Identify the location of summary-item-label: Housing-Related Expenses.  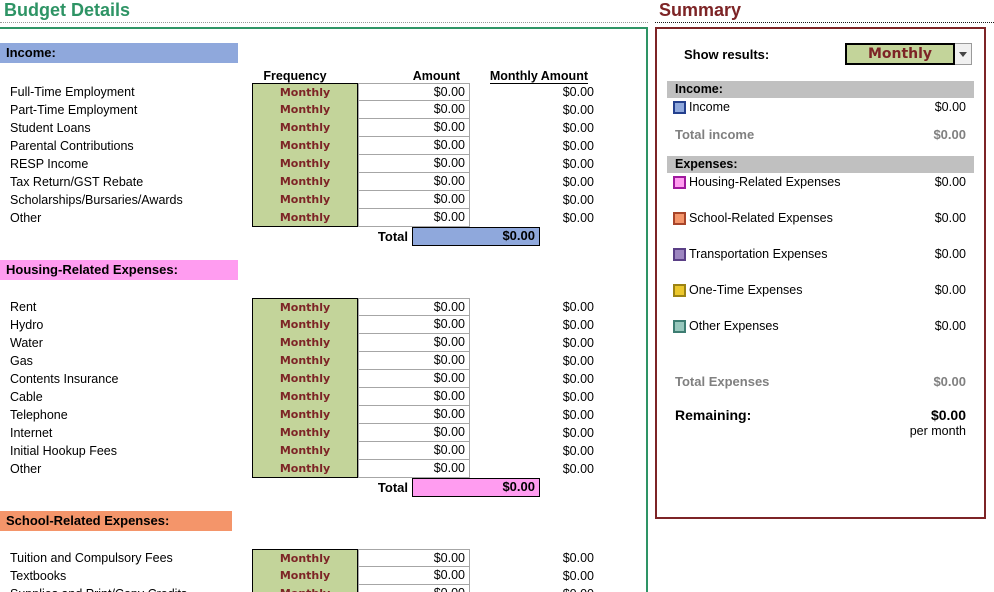
(765, 182).